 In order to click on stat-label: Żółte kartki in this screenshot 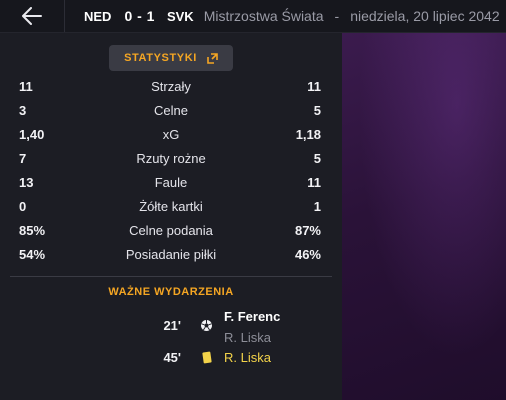, I will do `click(171, 206)`.